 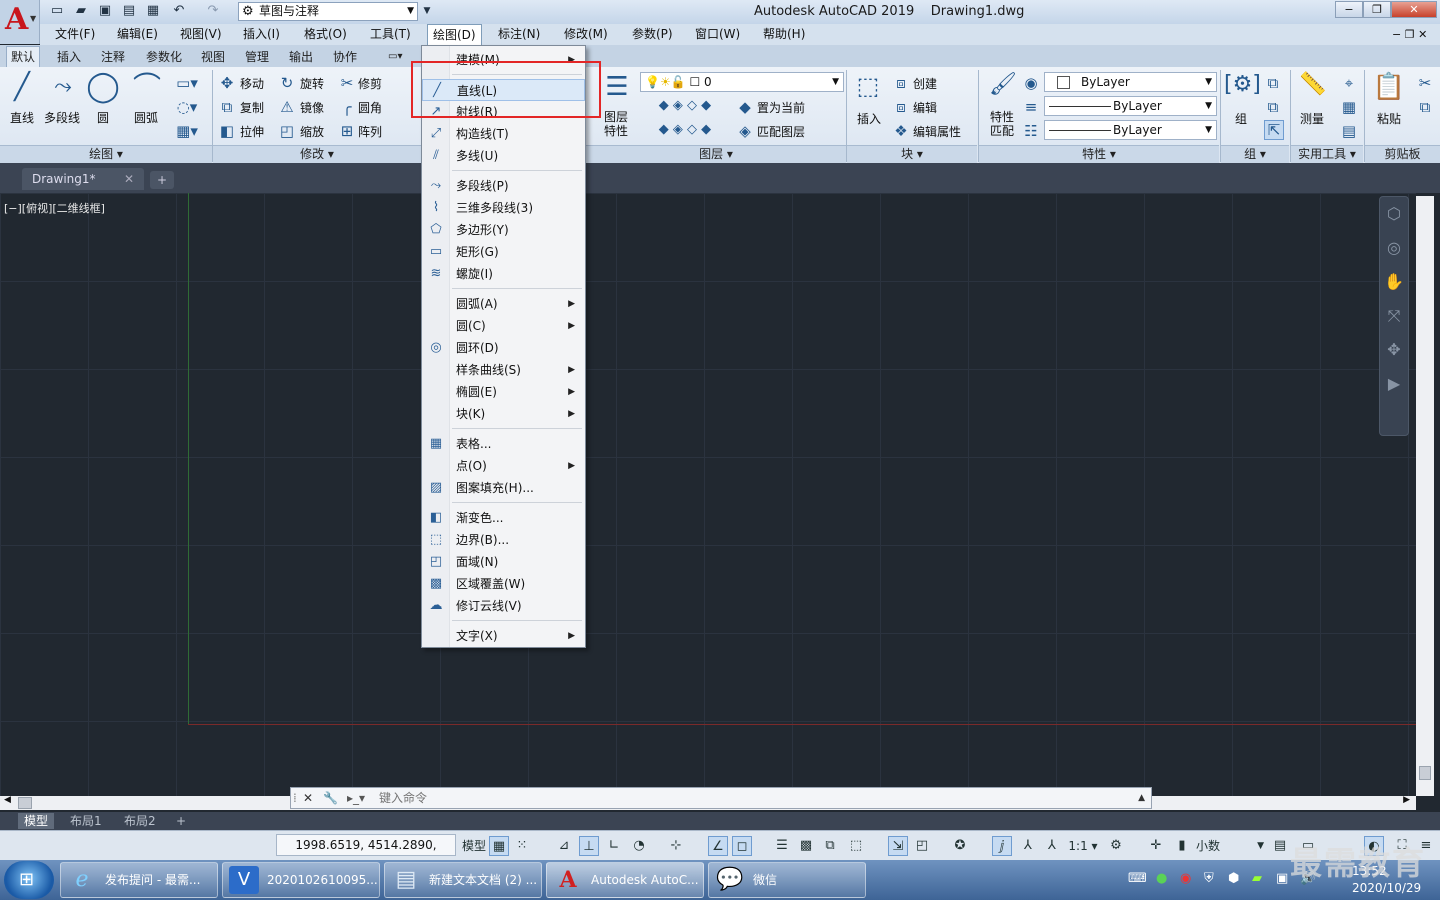 I want to click on draw-menu-item: ◰ 面域(N), so click(x=503, y=562).